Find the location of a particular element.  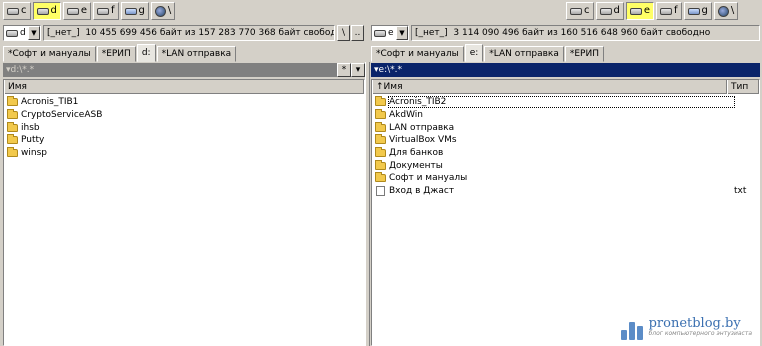

left-list-header: Имя is located at coordinates (184, 87).